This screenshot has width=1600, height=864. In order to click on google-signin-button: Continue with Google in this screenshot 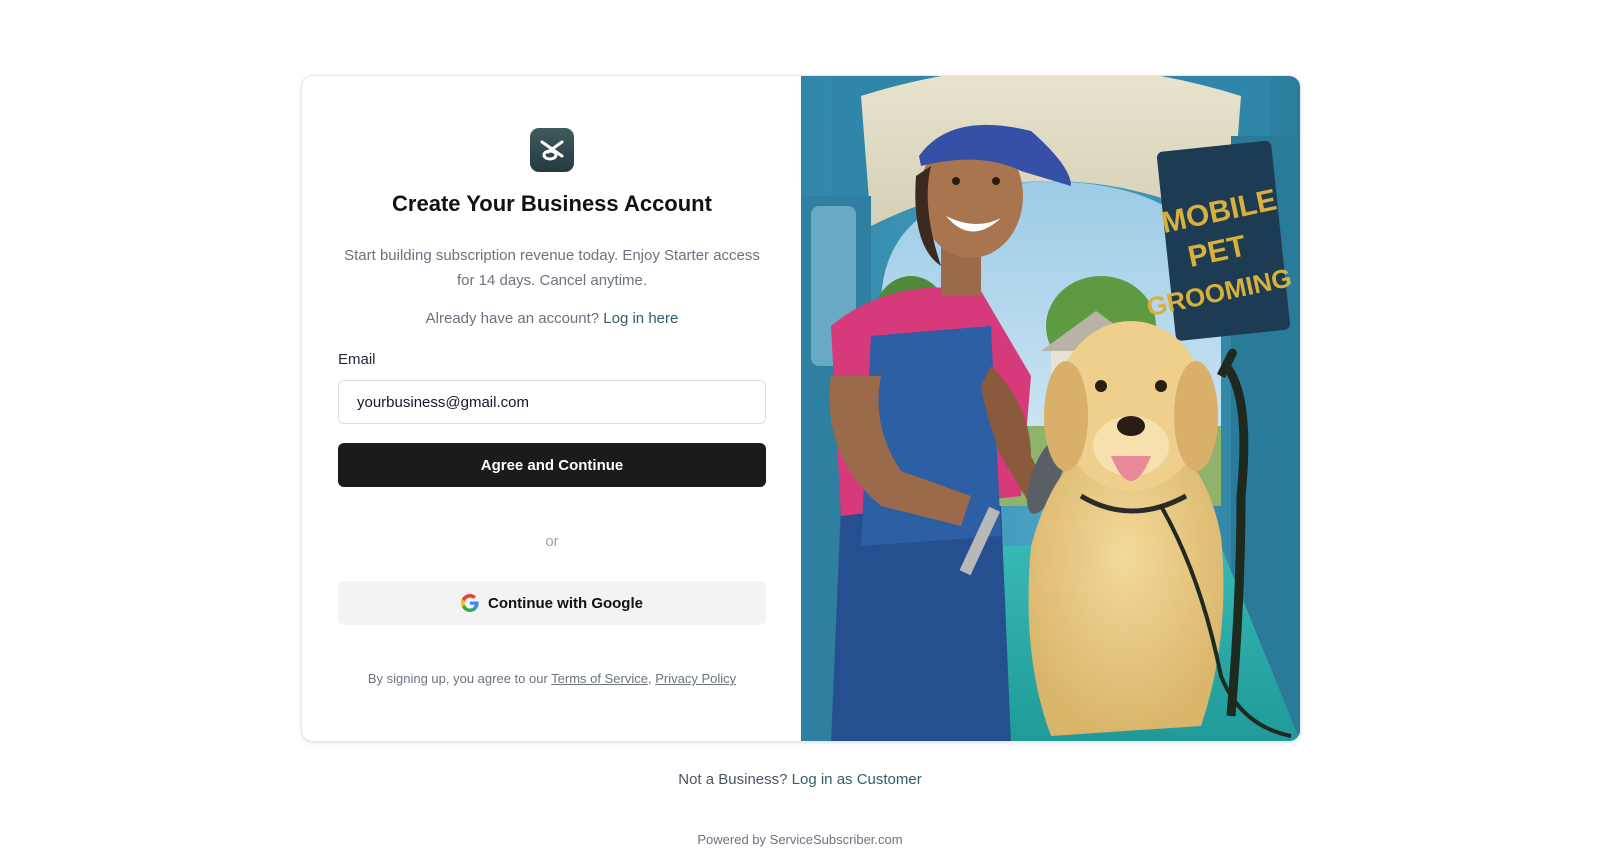, I will do `click(552, 603)`.